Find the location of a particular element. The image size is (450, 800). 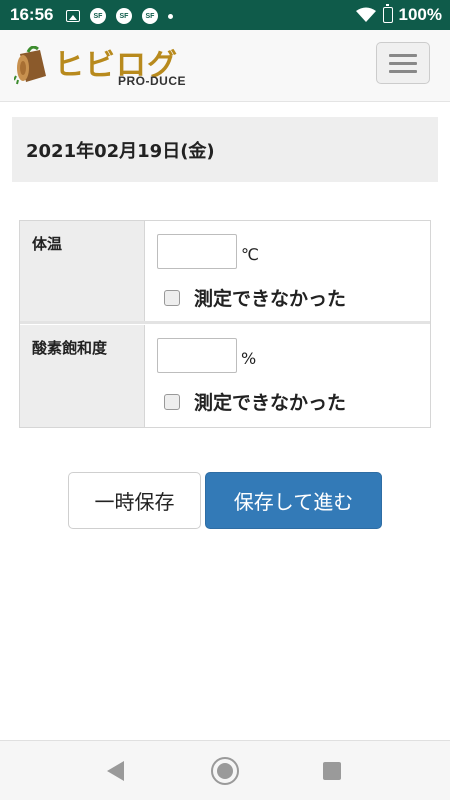

battery-icon is located at coordinates (387, 13).